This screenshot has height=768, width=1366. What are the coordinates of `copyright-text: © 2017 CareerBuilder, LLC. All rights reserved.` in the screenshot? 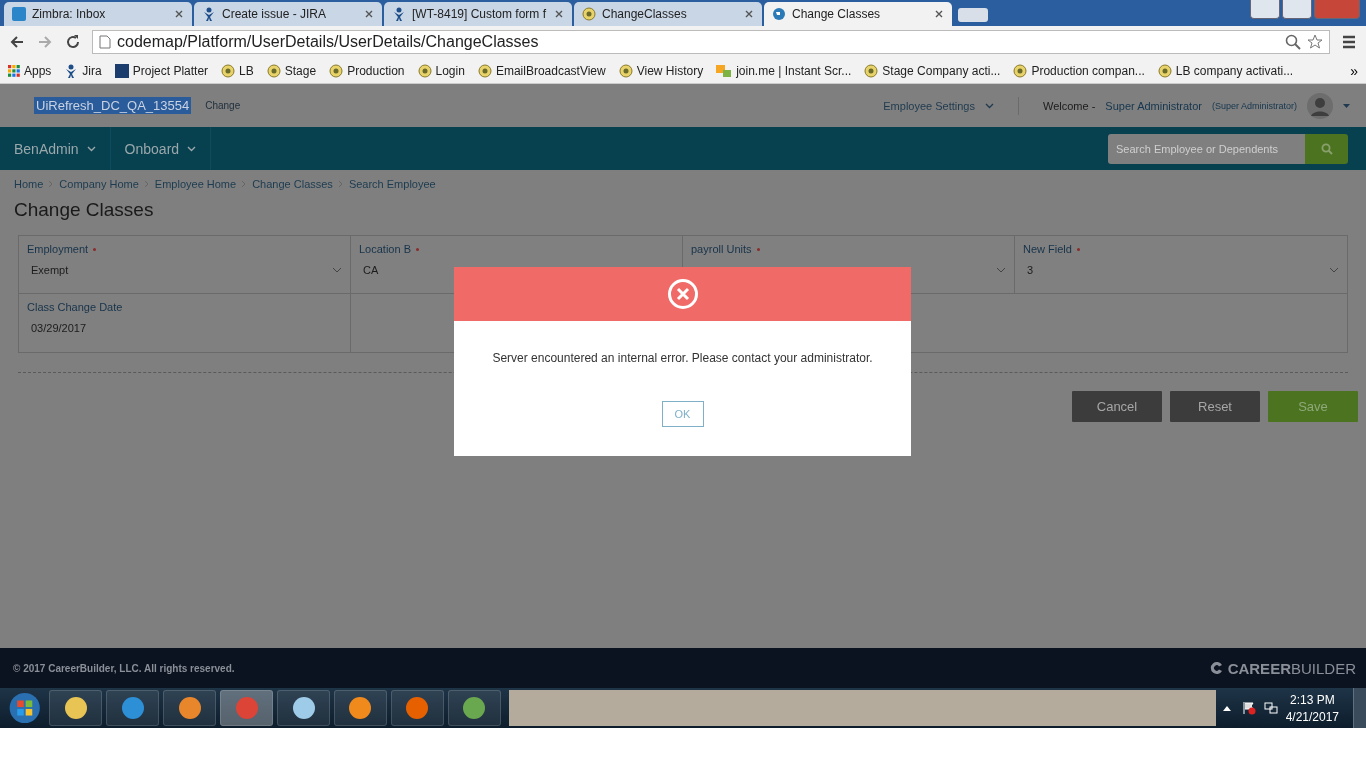 It's located at (124, 668).